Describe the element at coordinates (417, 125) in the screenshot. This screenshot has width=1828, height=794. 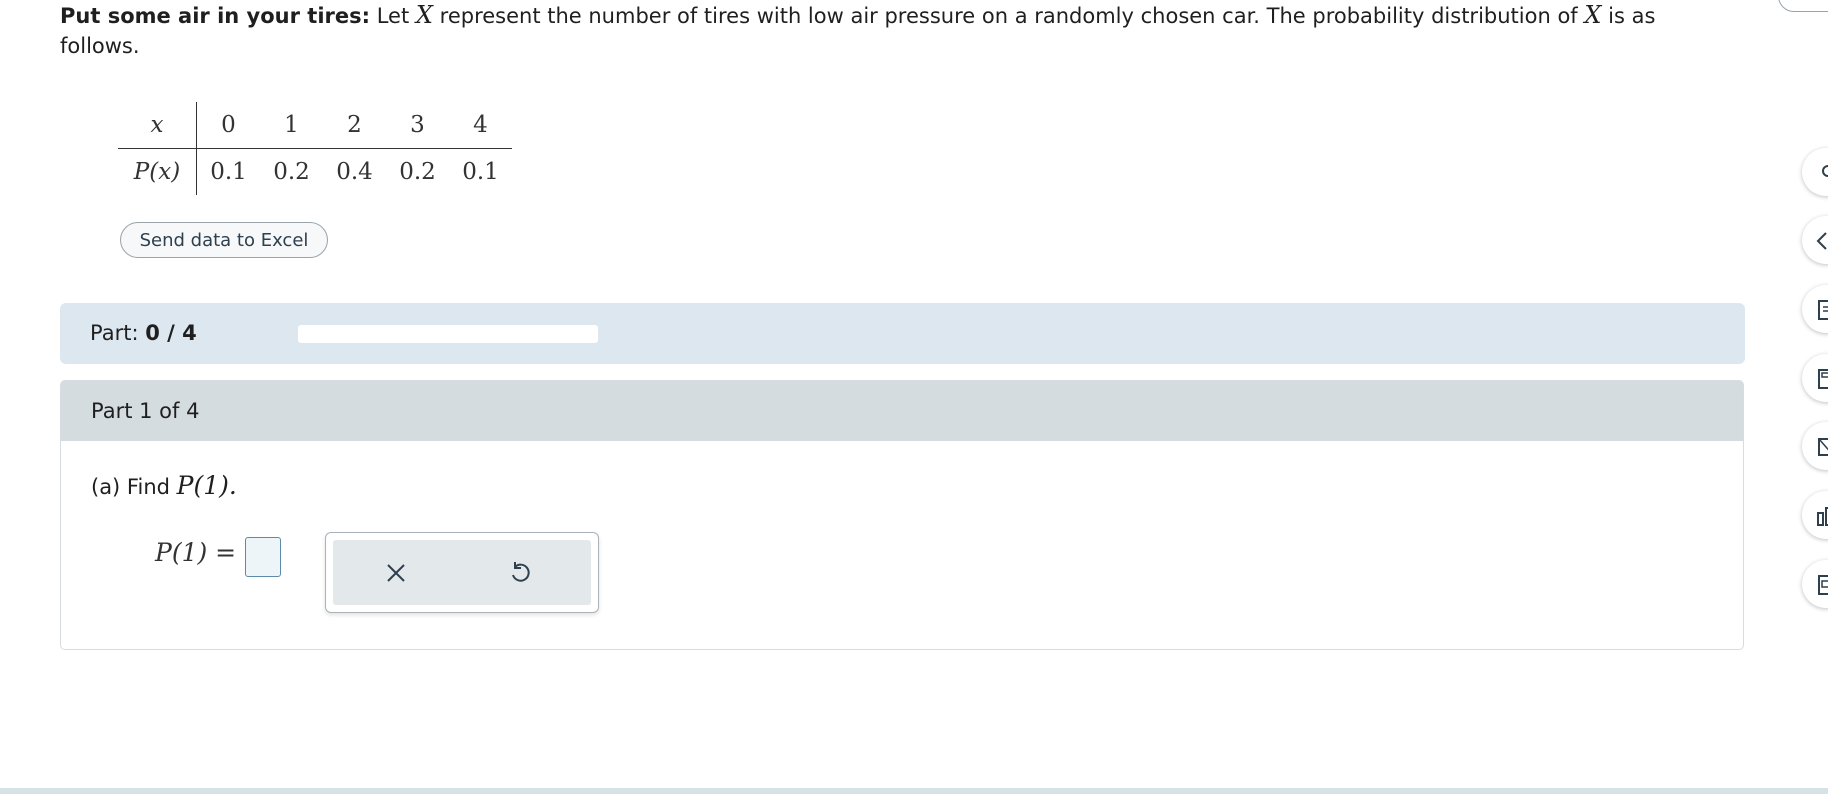
I see `x-value: 3` at that location.